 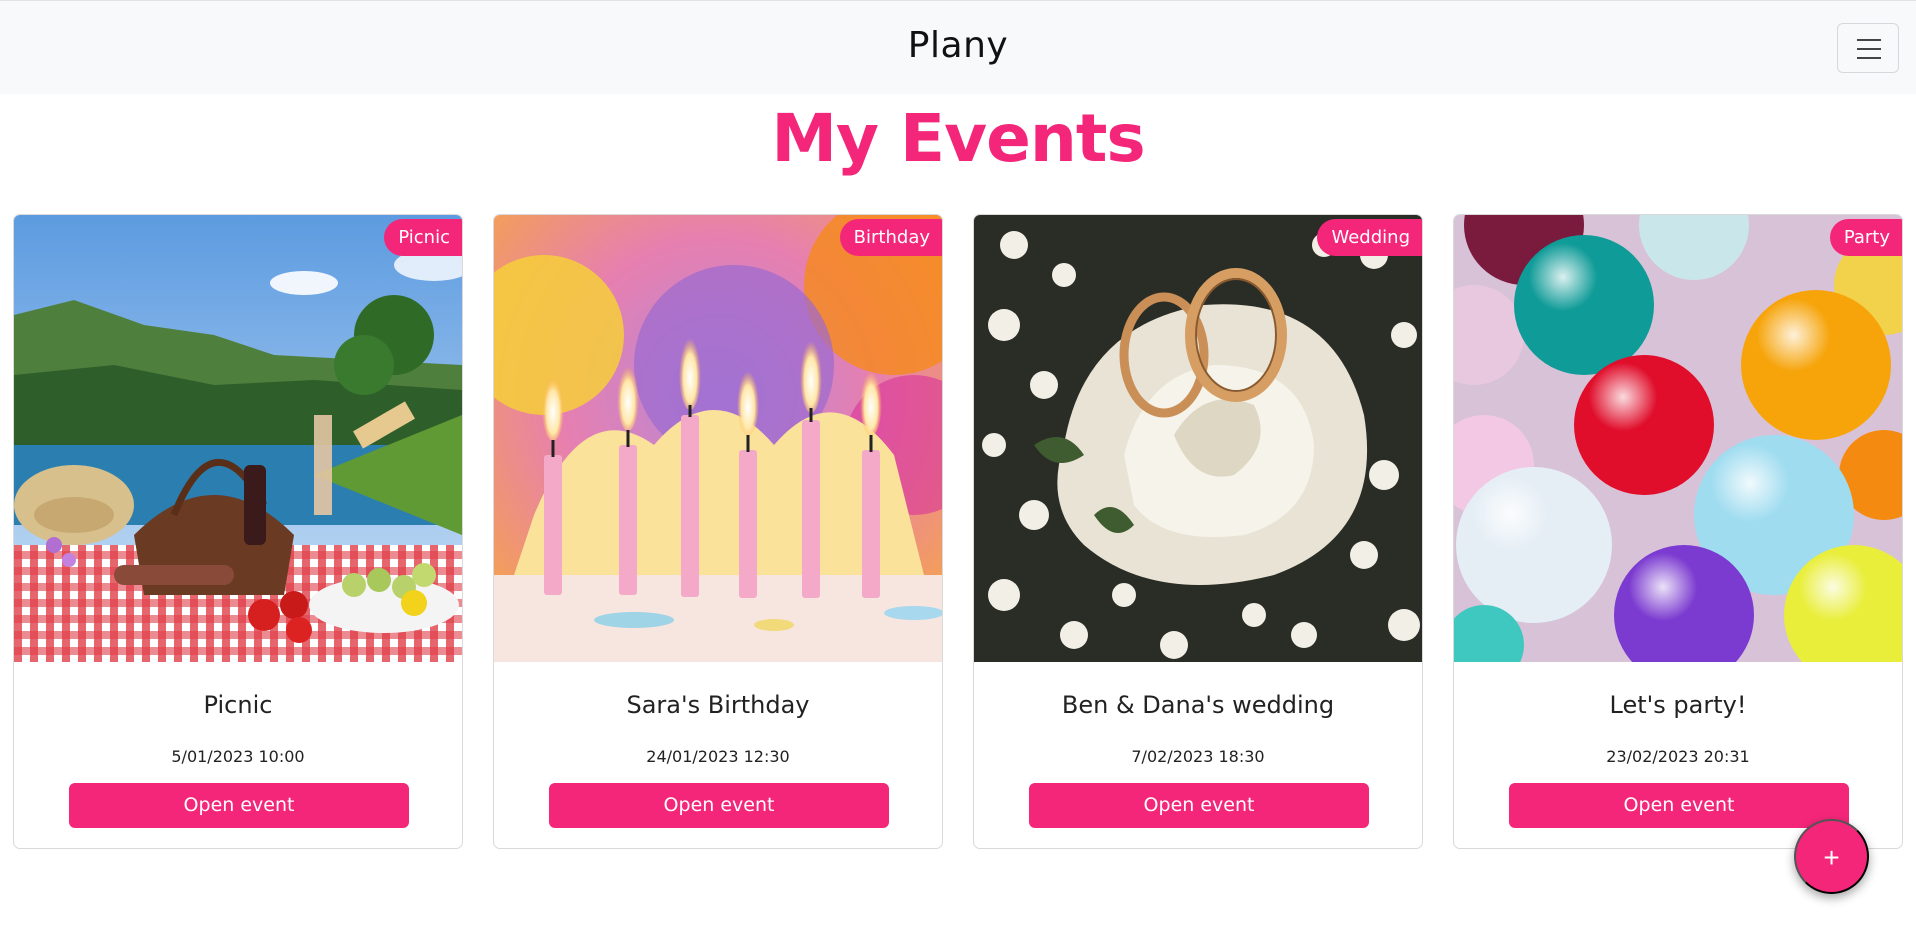 What do you see at coordinates (958, 138) in the screenshot?
I see `page-title: My Events` at bounding box center [958, 138].